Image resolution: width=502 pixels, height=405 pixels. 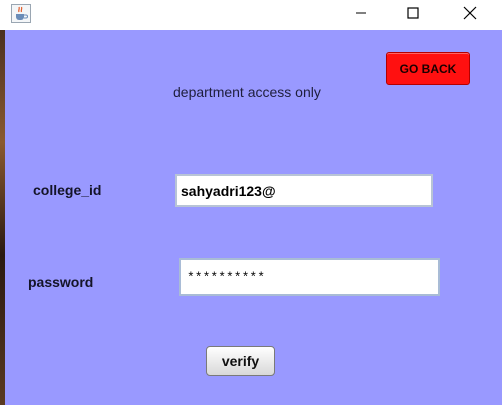 I want to click on verify-button: verify, so click(x=240, y=361).